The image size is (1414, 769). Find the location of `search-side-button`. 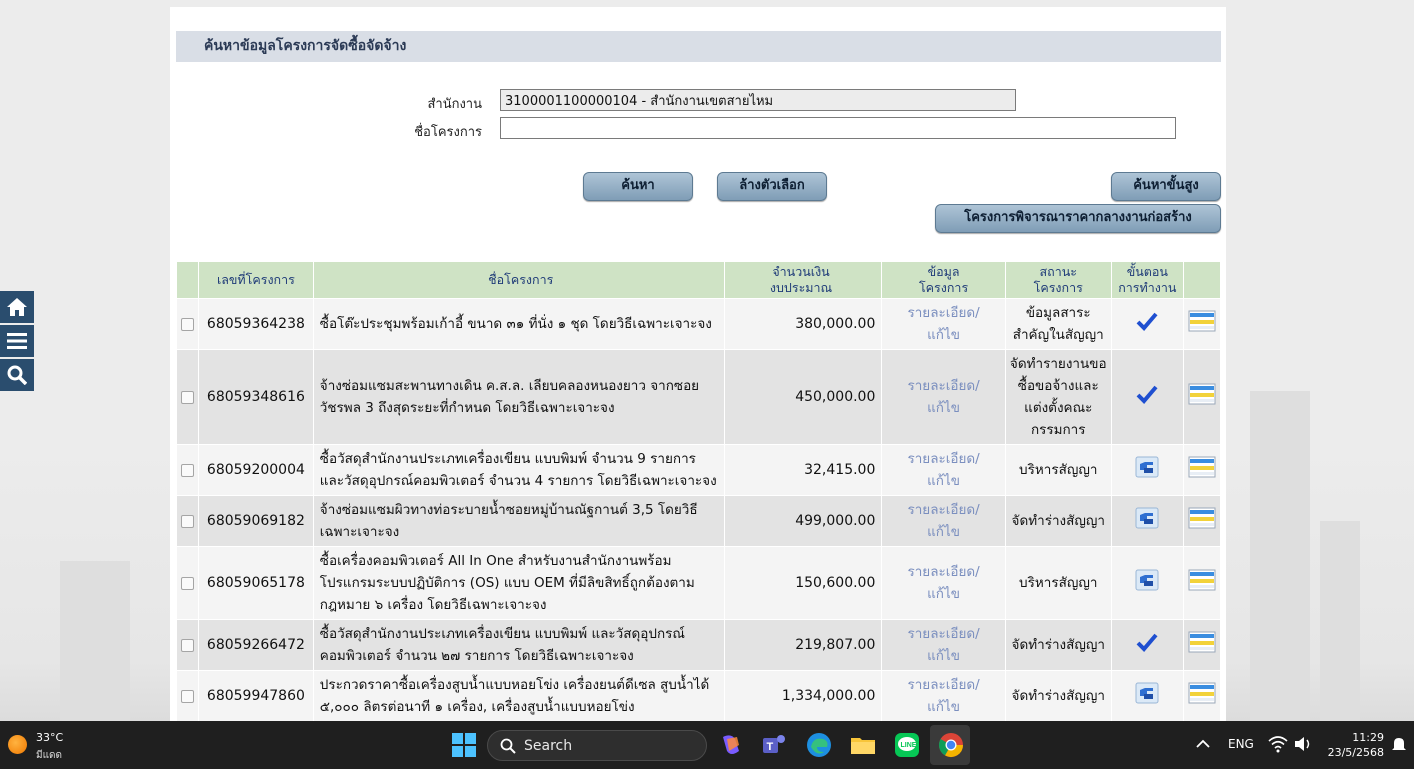

search-side-button is located at coordinates (17, 375).